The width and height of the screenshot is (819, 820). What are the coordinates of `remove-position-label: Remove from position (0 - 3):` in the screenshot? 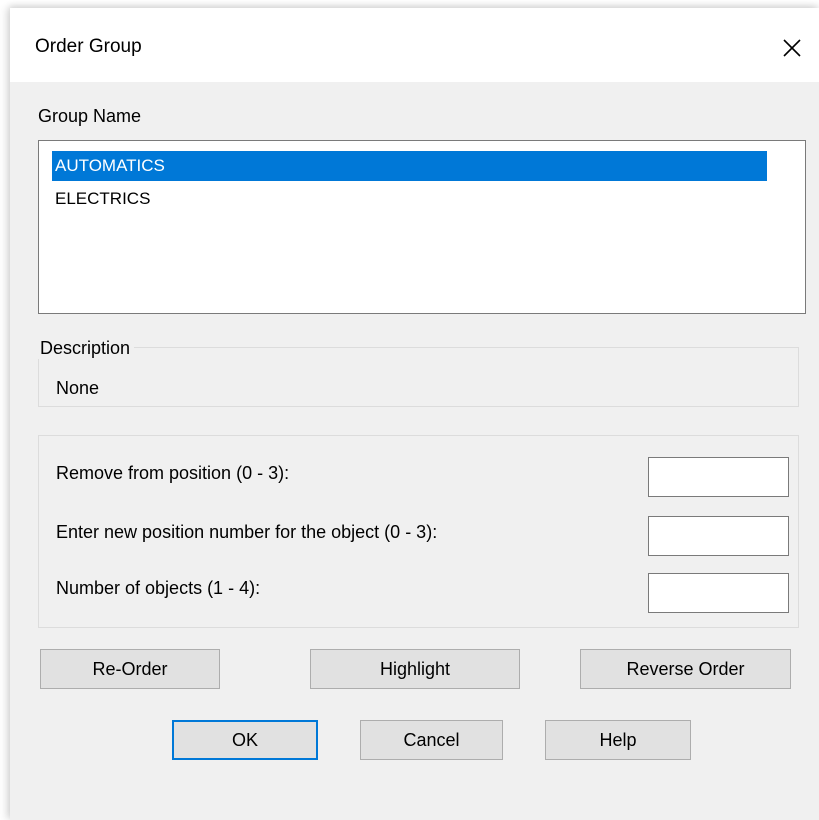 It's located at (173, 473).